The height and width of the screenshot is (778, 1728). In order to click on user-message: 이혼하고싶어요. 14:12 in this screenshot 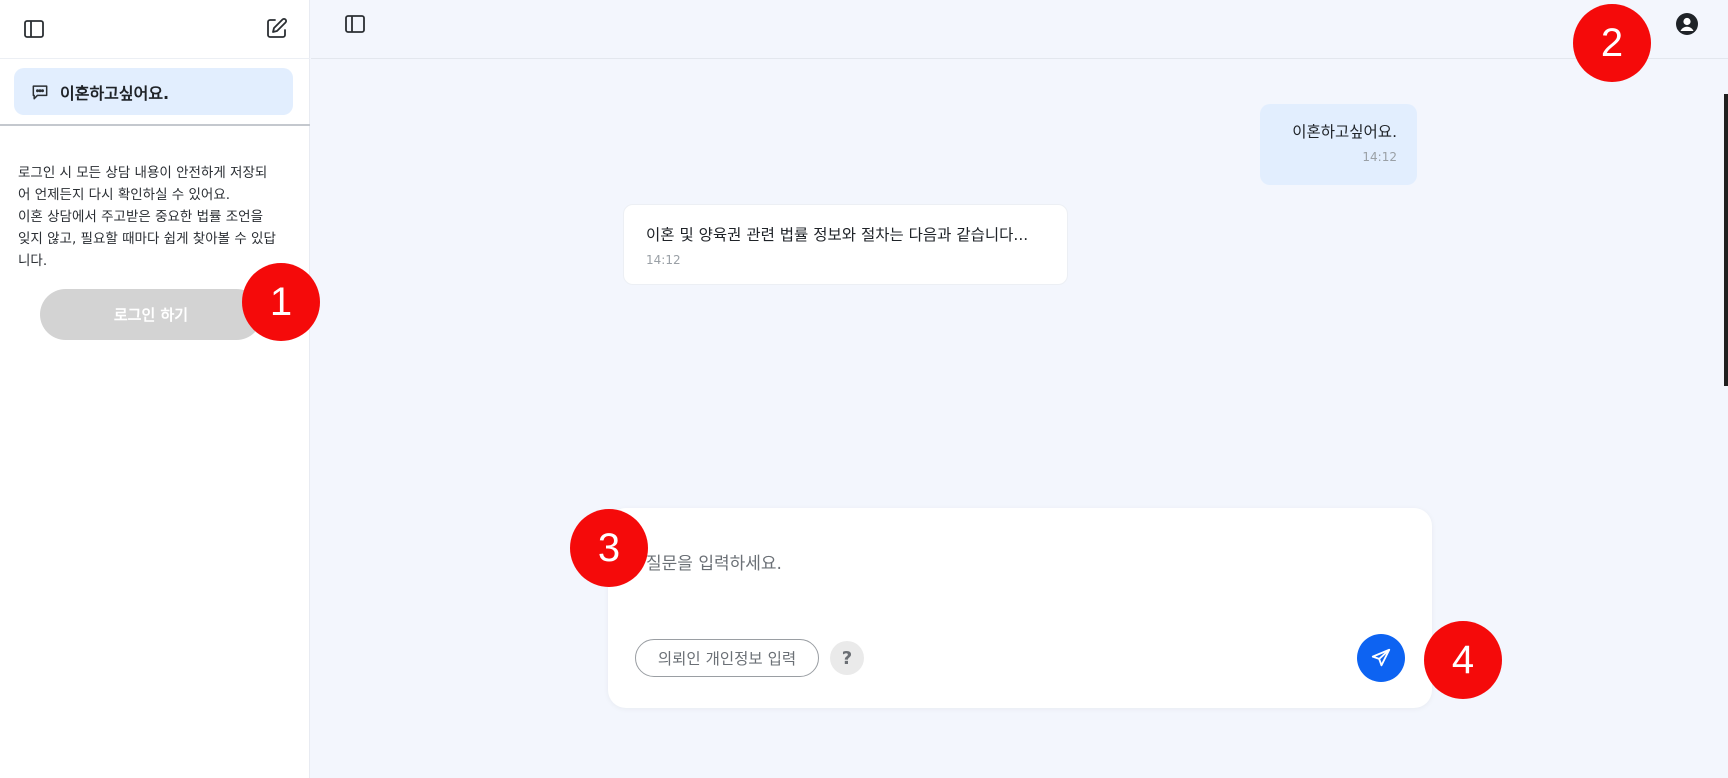, I will do `click(1338, 144)`.